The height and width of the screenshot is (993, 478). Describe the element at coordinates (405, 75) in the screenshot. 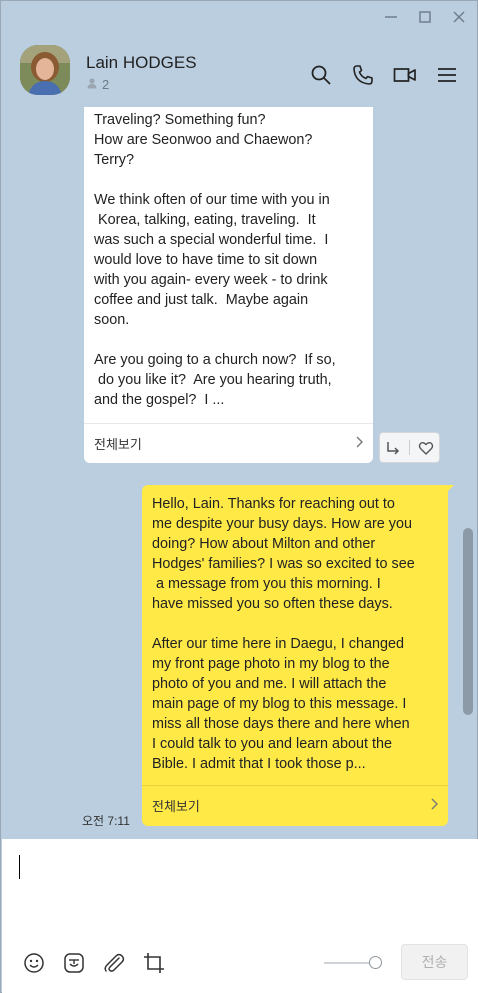

I see `video-icon` at that location.